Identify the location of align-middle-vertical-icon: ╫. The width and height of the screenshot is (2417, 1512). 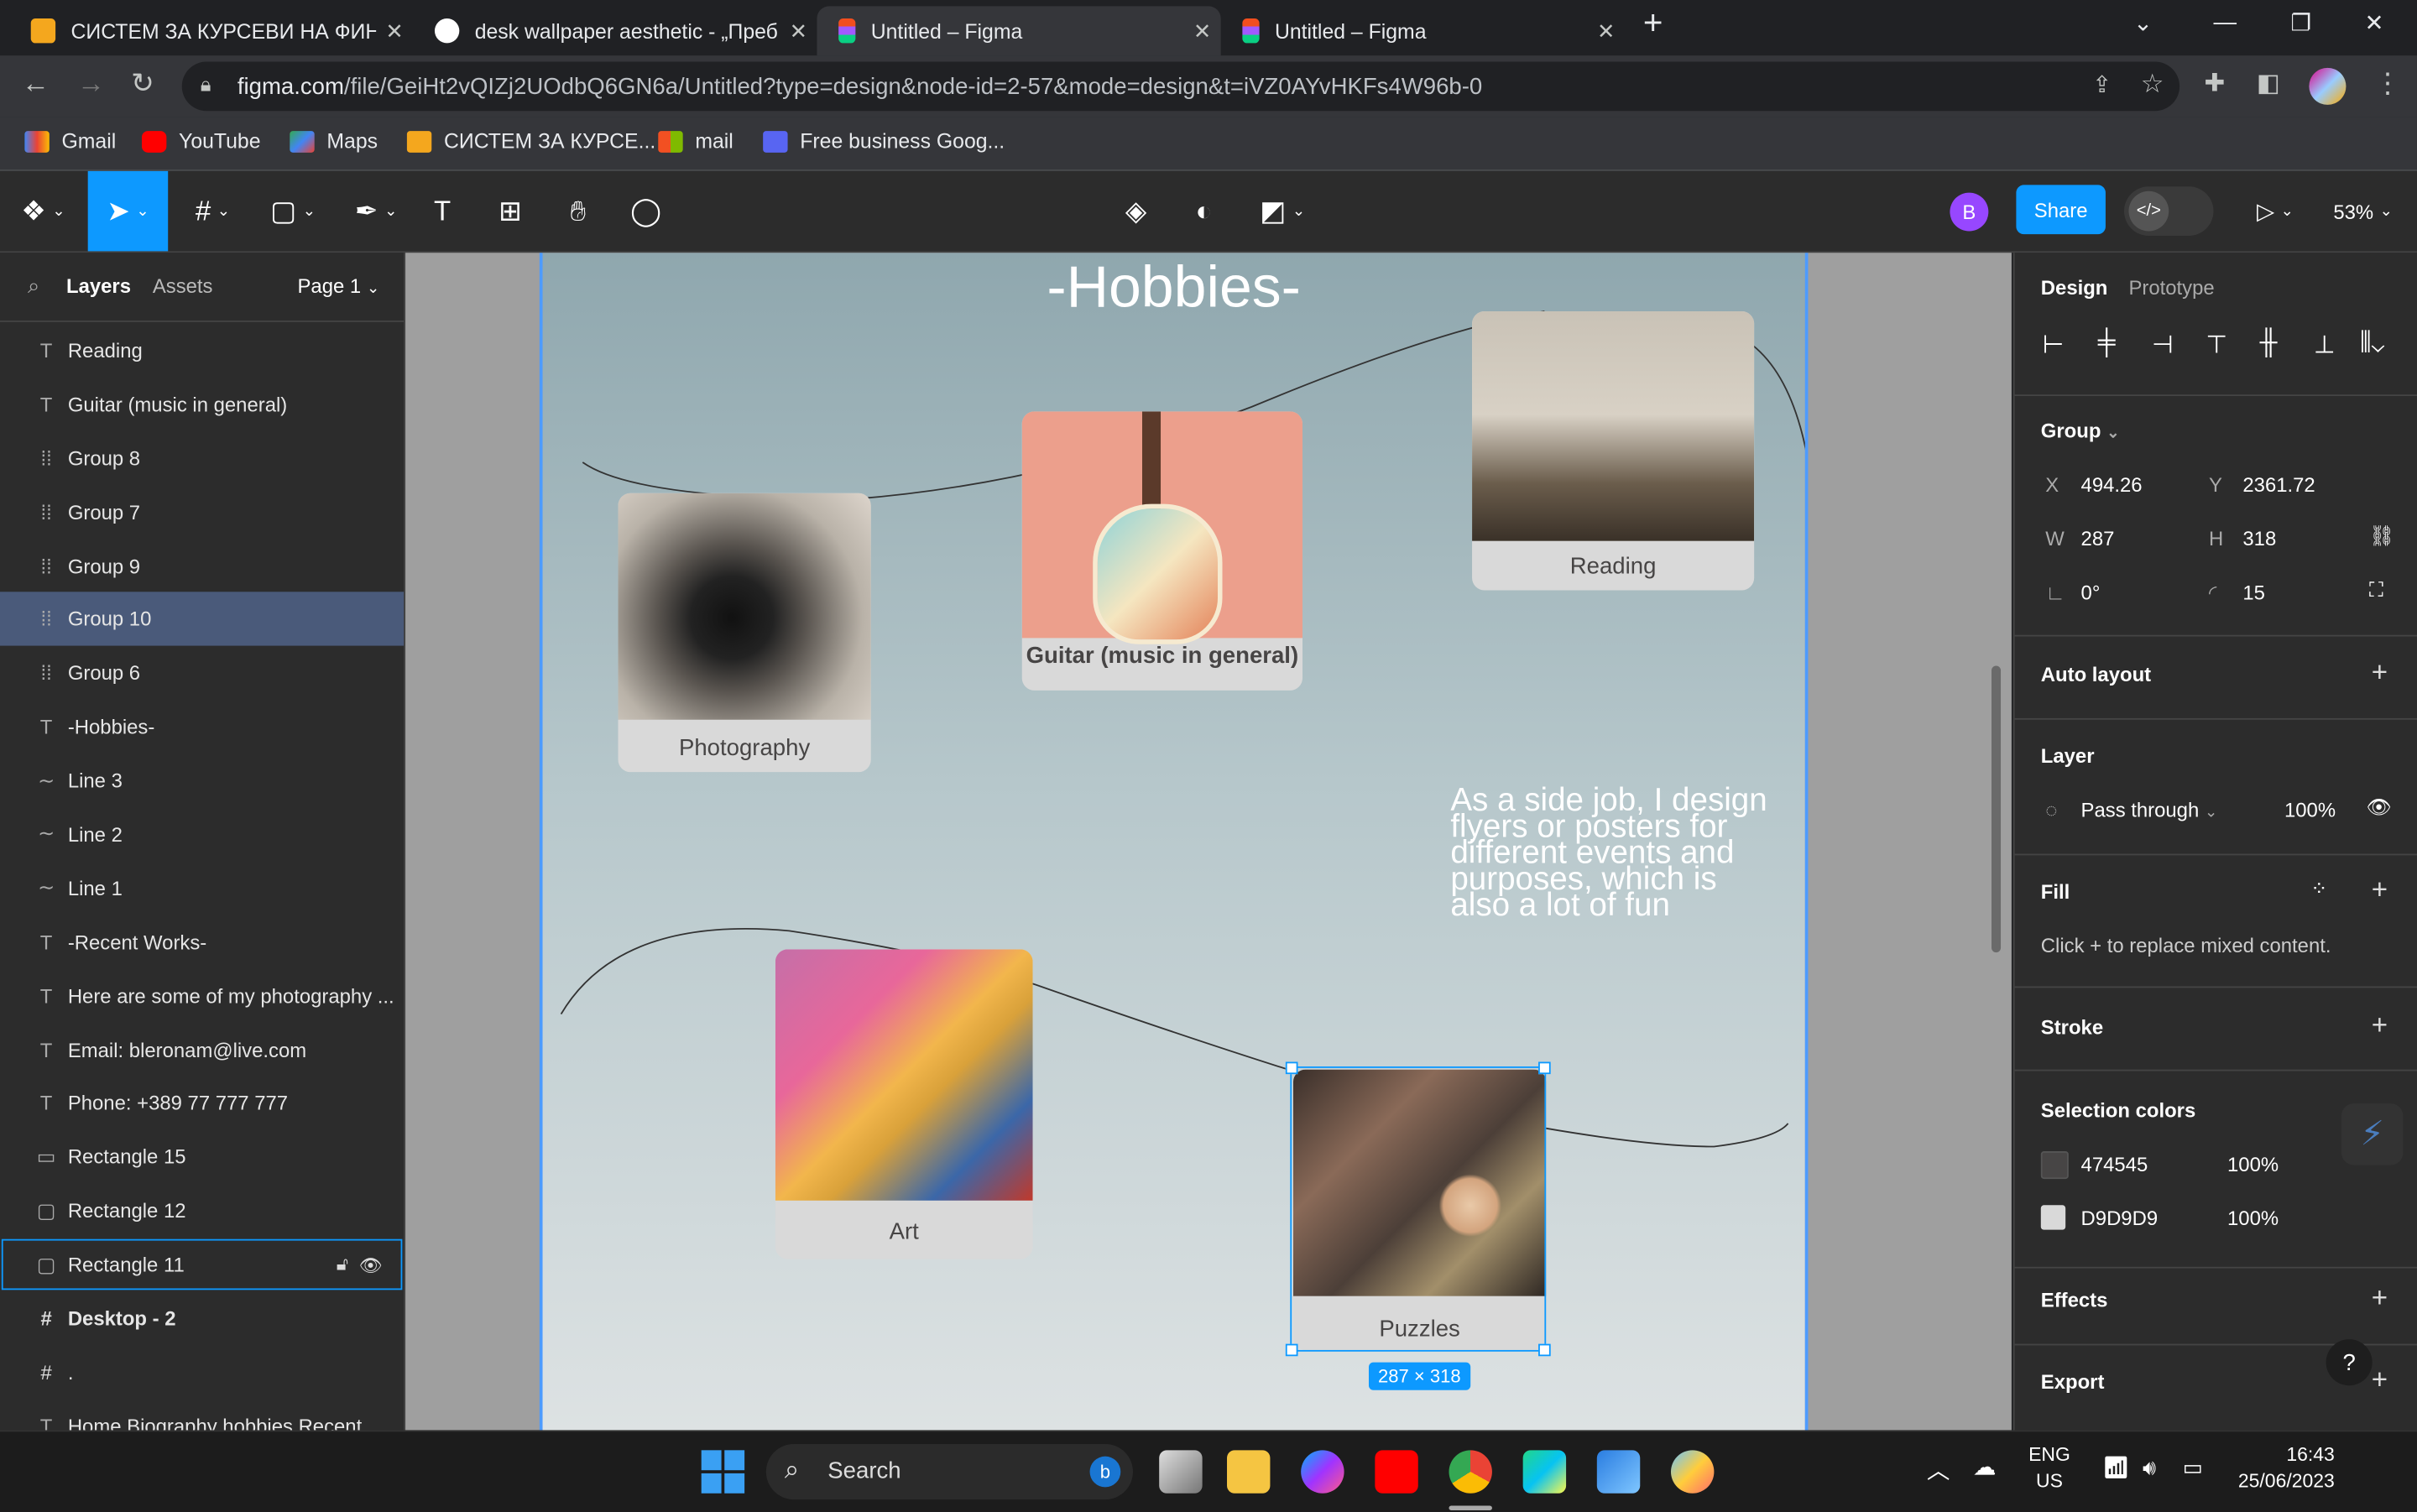
(2269, 343).